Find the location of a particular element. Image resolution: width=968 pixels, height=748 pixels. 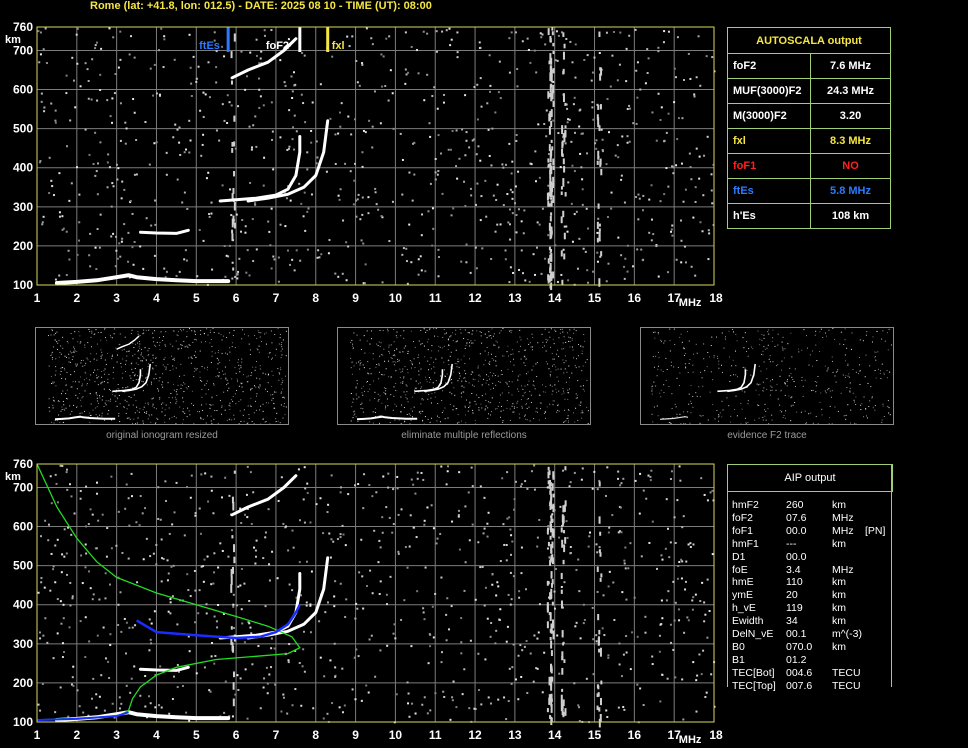

aip-name: Ewidth is located at coordinates (748, 621).